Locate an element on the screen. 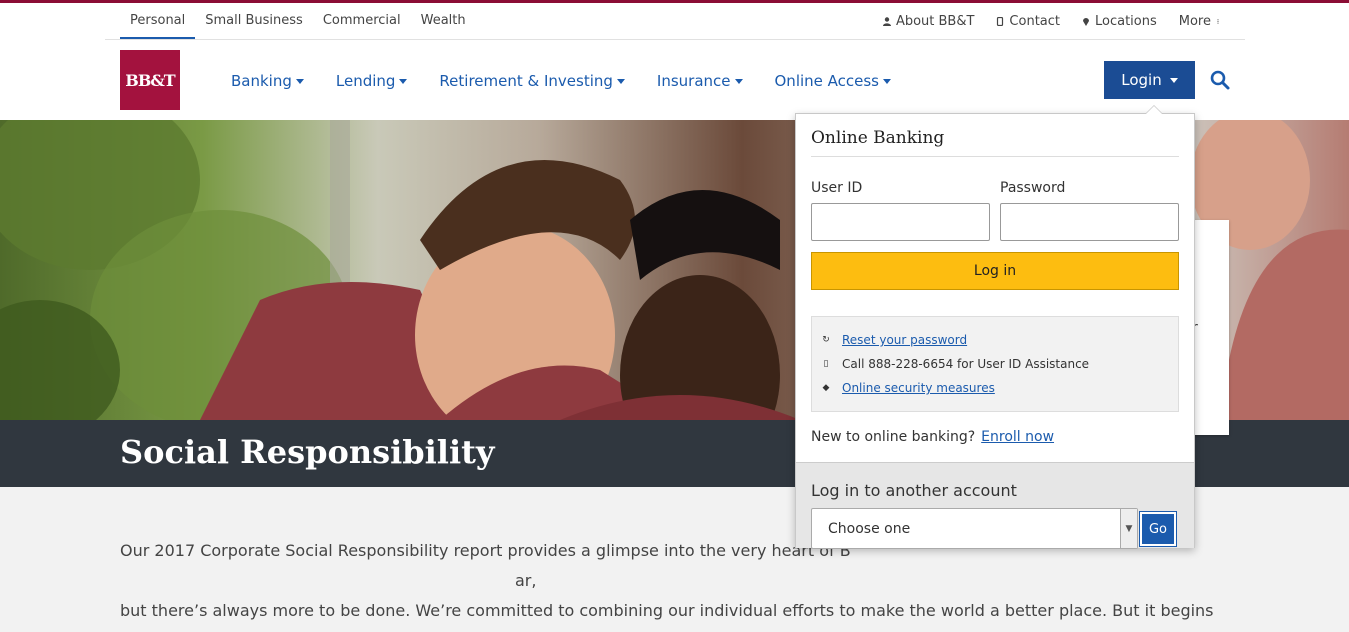 The width and height of the screenshot is (1349, 632). more-link: More is located at coordinates (1199, 21).